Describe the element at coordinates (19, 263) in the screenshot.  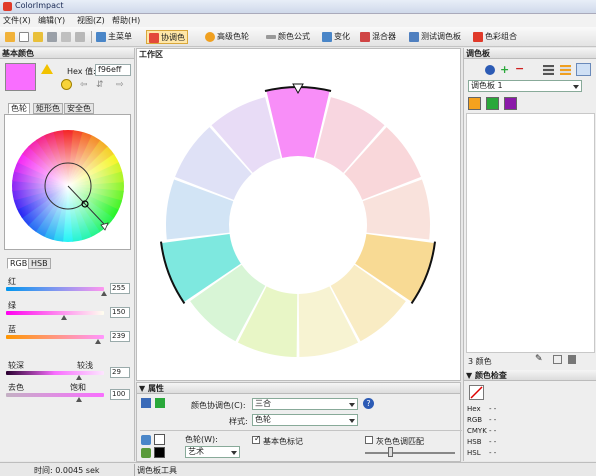
I see `tab-rgb: RGB` at that location.